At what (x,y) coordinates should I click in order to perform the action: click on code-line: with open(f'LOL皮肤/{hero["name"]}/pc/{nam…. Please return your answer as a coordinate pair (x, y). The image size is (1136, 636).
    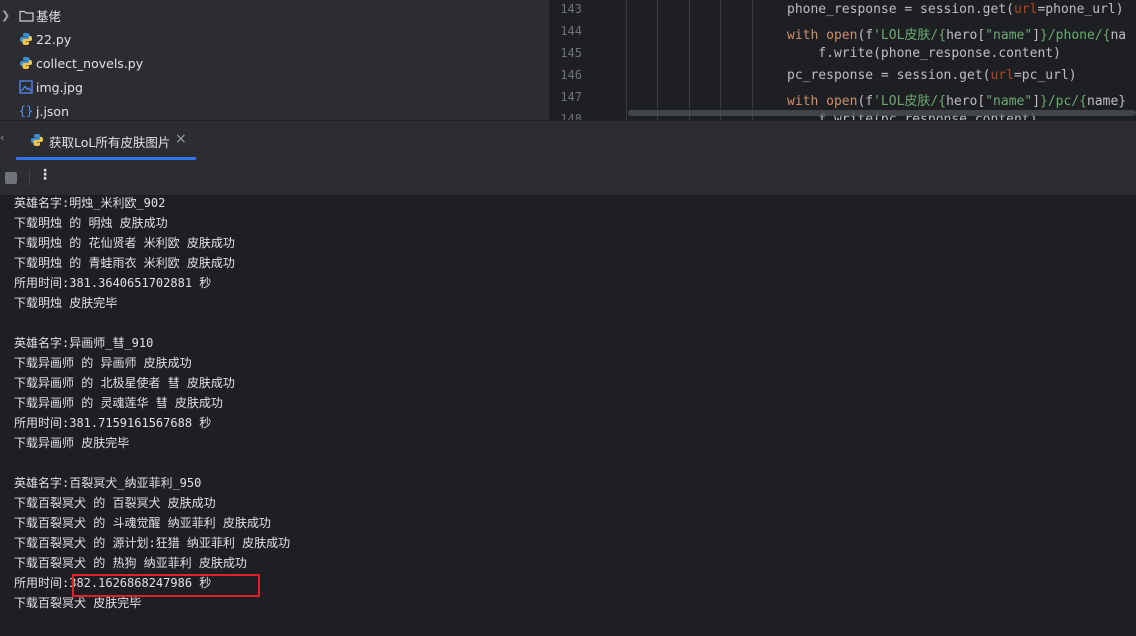
    Looking at the image, I should click on (956, 99).